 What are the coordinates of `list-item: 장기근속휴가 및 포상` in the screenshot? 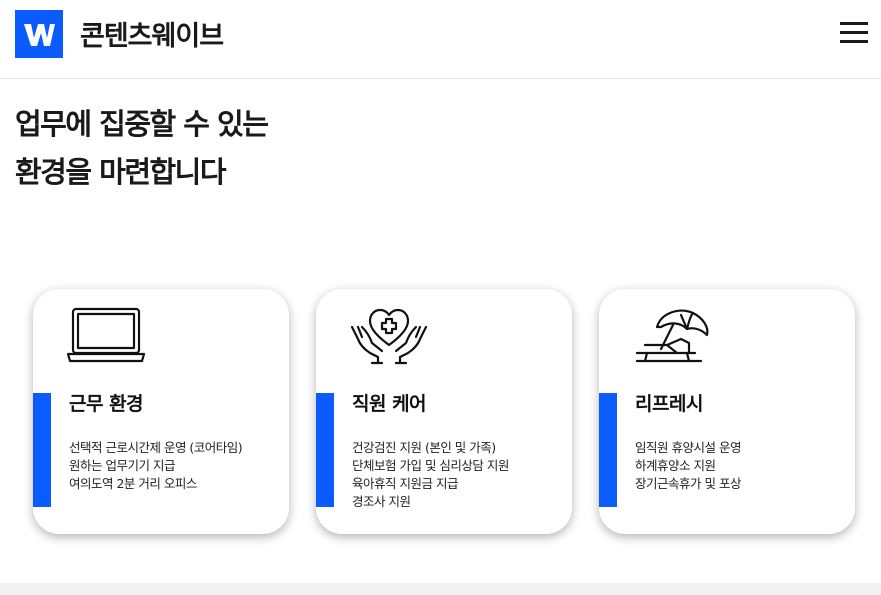 It's located at (688, 483).